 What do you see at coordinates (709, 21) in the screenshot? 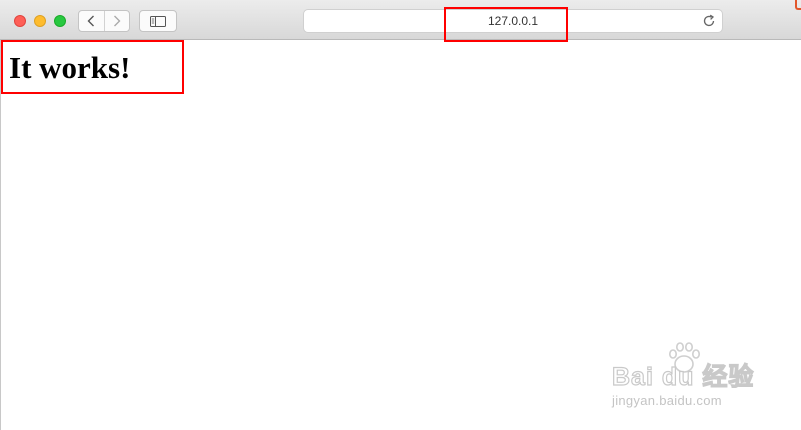
I see `reload-icon` at bounding box center [709, 21].